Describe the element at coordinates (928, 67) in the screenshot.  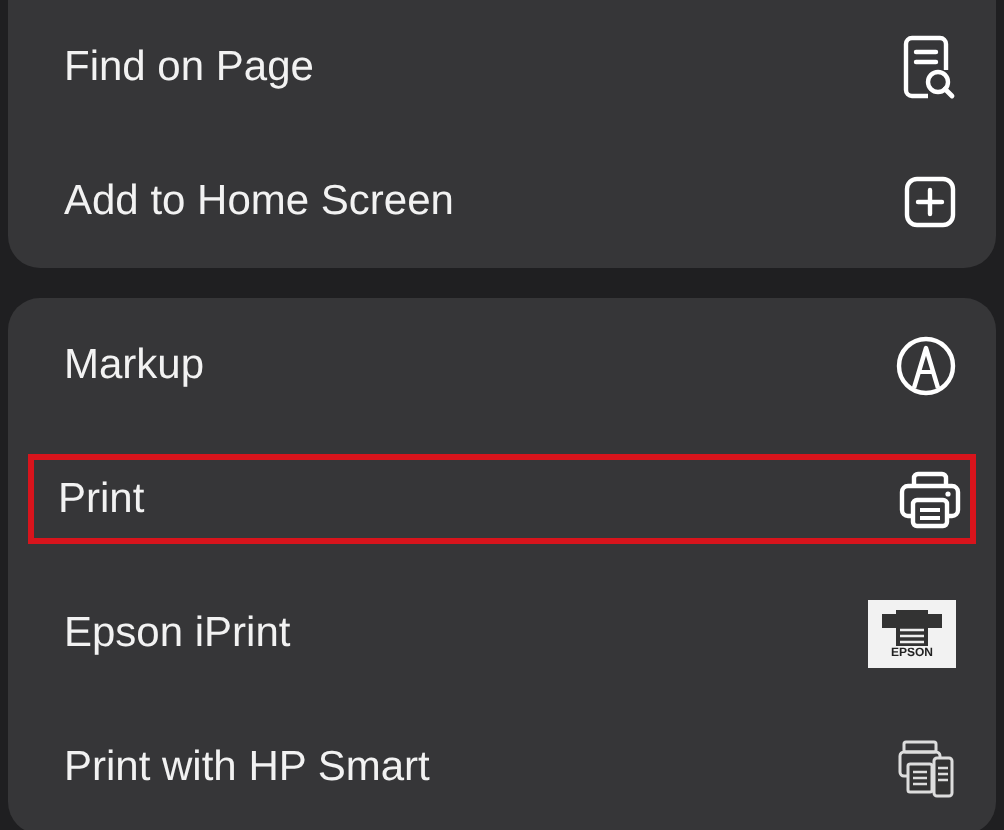
I see `document-search-icon` at that location.